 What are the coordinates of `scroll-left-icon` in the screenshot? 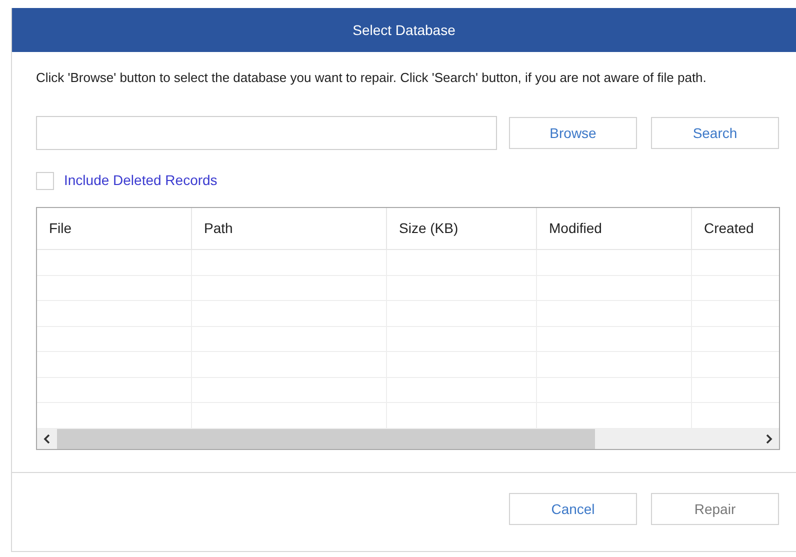 It's located at (47, 439).